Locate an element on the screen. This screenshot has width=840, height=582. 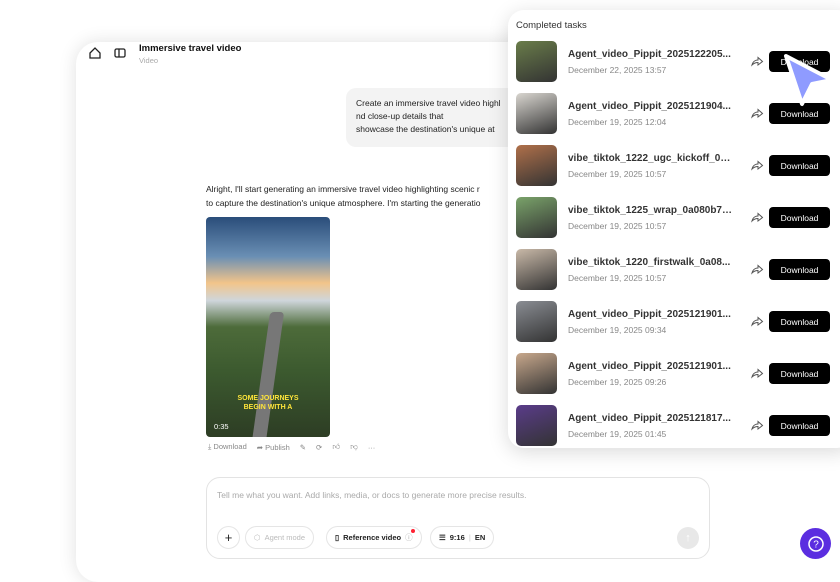
sidebar-toggle-icon is located at coordinates (120, 53).